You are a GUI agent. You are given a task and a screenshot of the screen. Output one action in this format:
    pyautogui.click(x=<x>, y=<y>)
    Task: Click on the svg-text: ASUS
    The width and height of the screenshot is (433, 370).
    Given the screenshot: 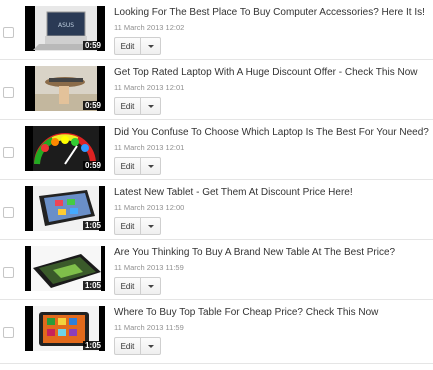 What is the action you would take?
    pyautogui.click(x=66, y=25)
    